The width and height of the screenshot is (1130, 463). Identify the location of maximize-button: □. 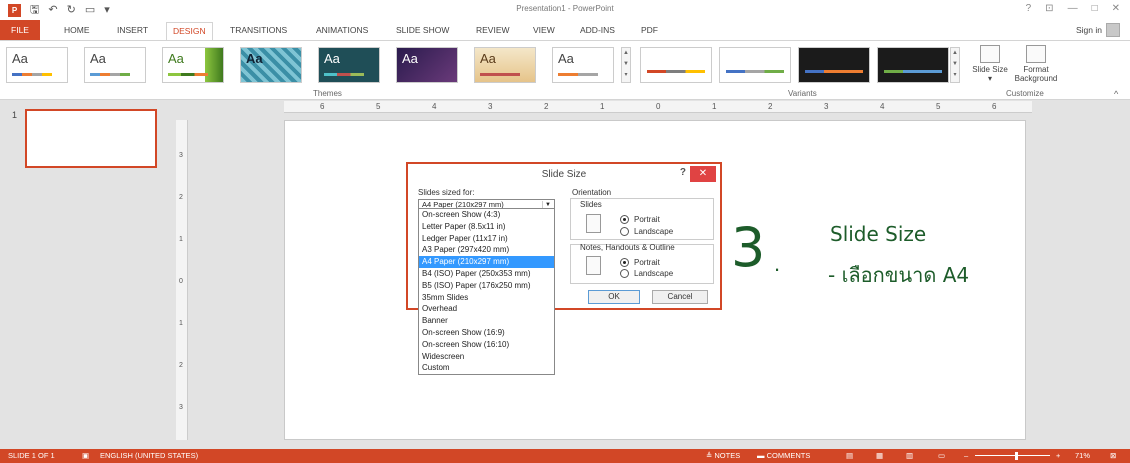
(1095, 8).